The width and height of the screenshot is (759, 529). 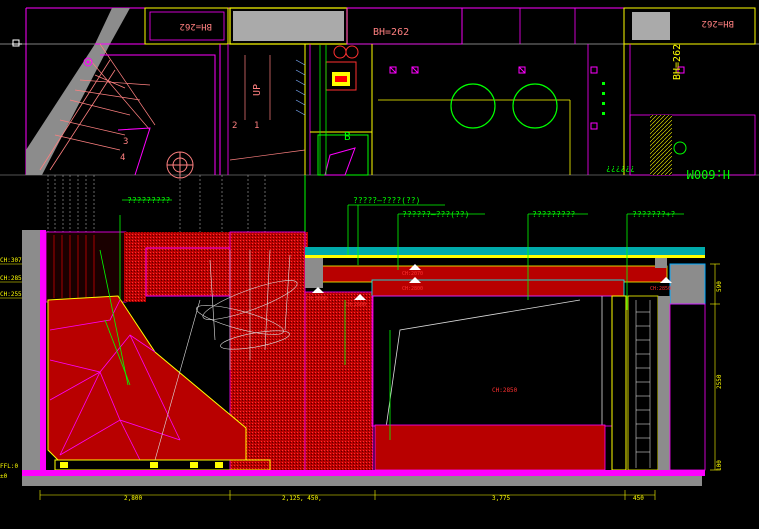 I want to click on fixture-group: B, so click(x=343, y=110).